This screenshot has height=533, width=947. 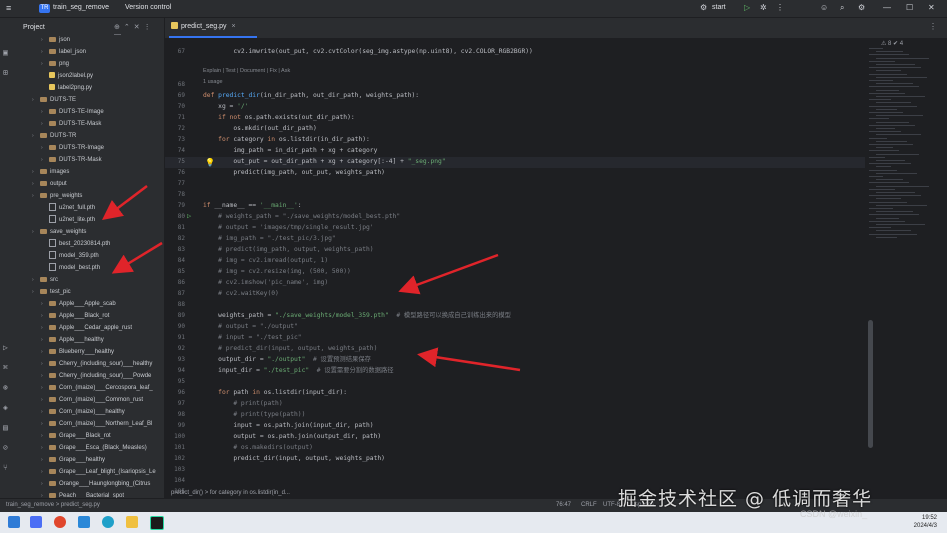 What do you see at coordinates (887, 7) in the screenshot?
I see `minimize-icon: —` at bounding box center [887, 7].